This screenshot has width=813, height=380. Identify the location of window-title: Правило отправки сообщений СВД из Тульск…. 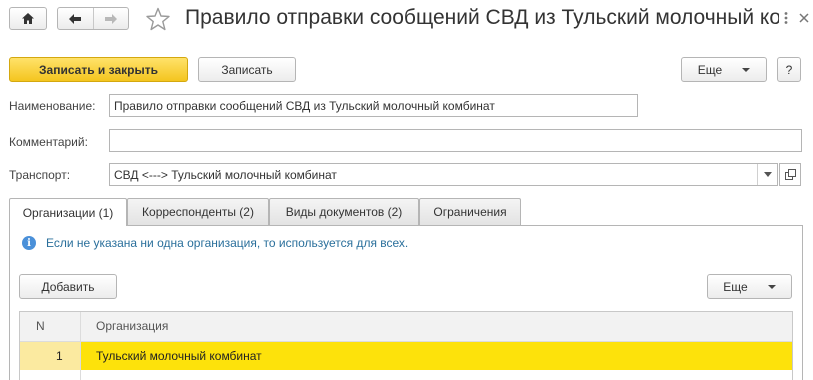
(482, 17).